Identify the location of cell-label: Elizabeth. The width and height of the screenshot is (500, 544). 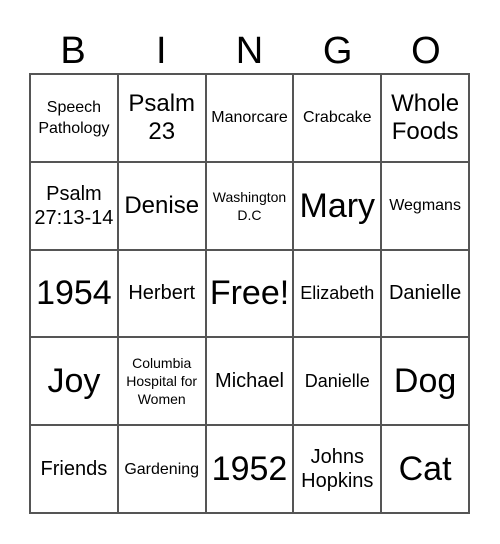
(337, 293).